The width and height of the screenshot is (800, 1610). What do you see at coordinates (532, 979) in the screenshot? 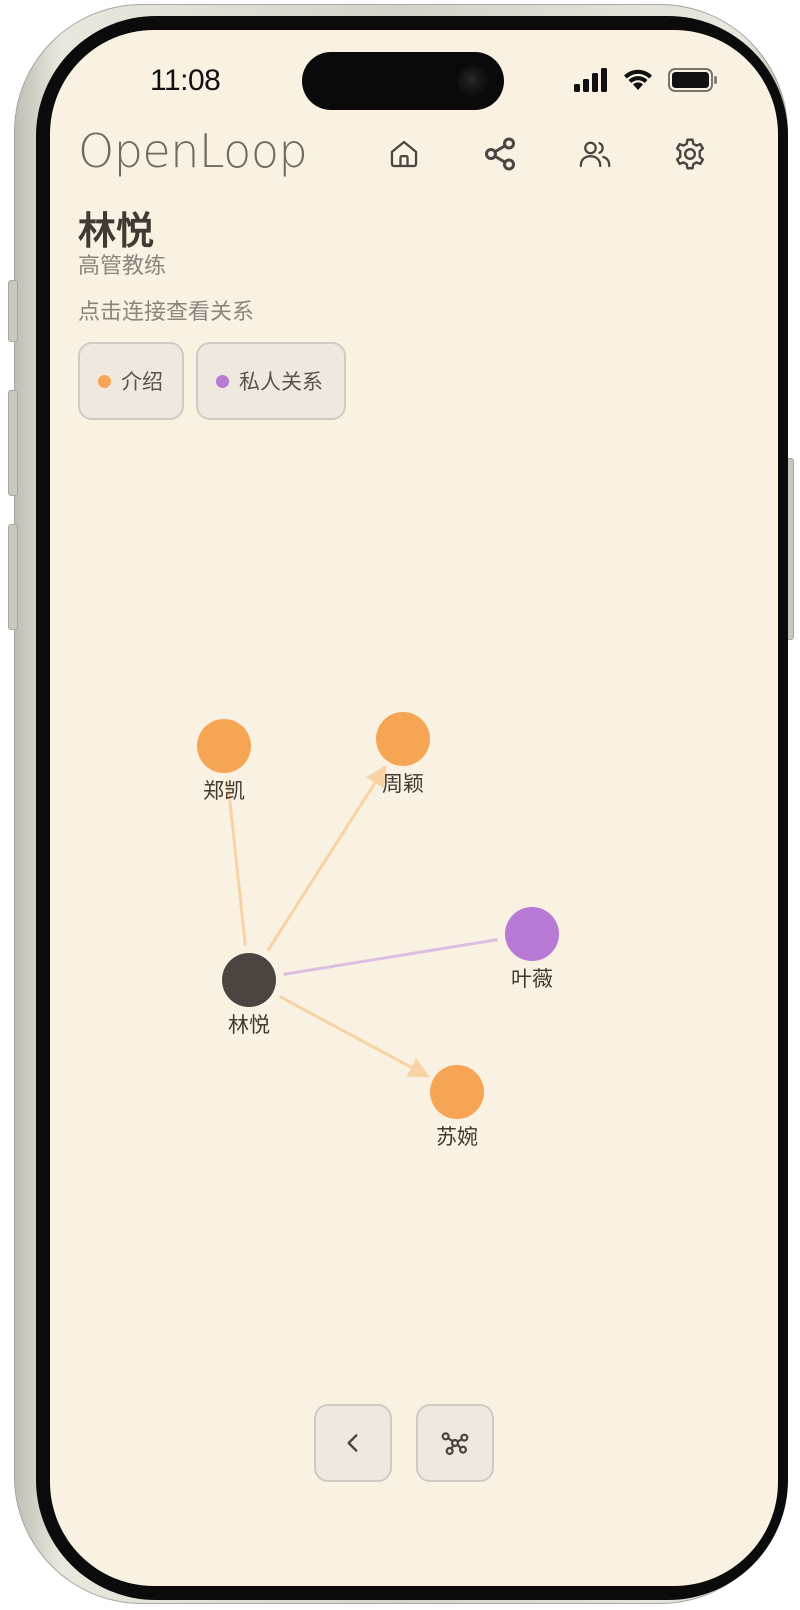
I see `graph-node-yewei-label: 叶薇` at bounding box center [532, 979].